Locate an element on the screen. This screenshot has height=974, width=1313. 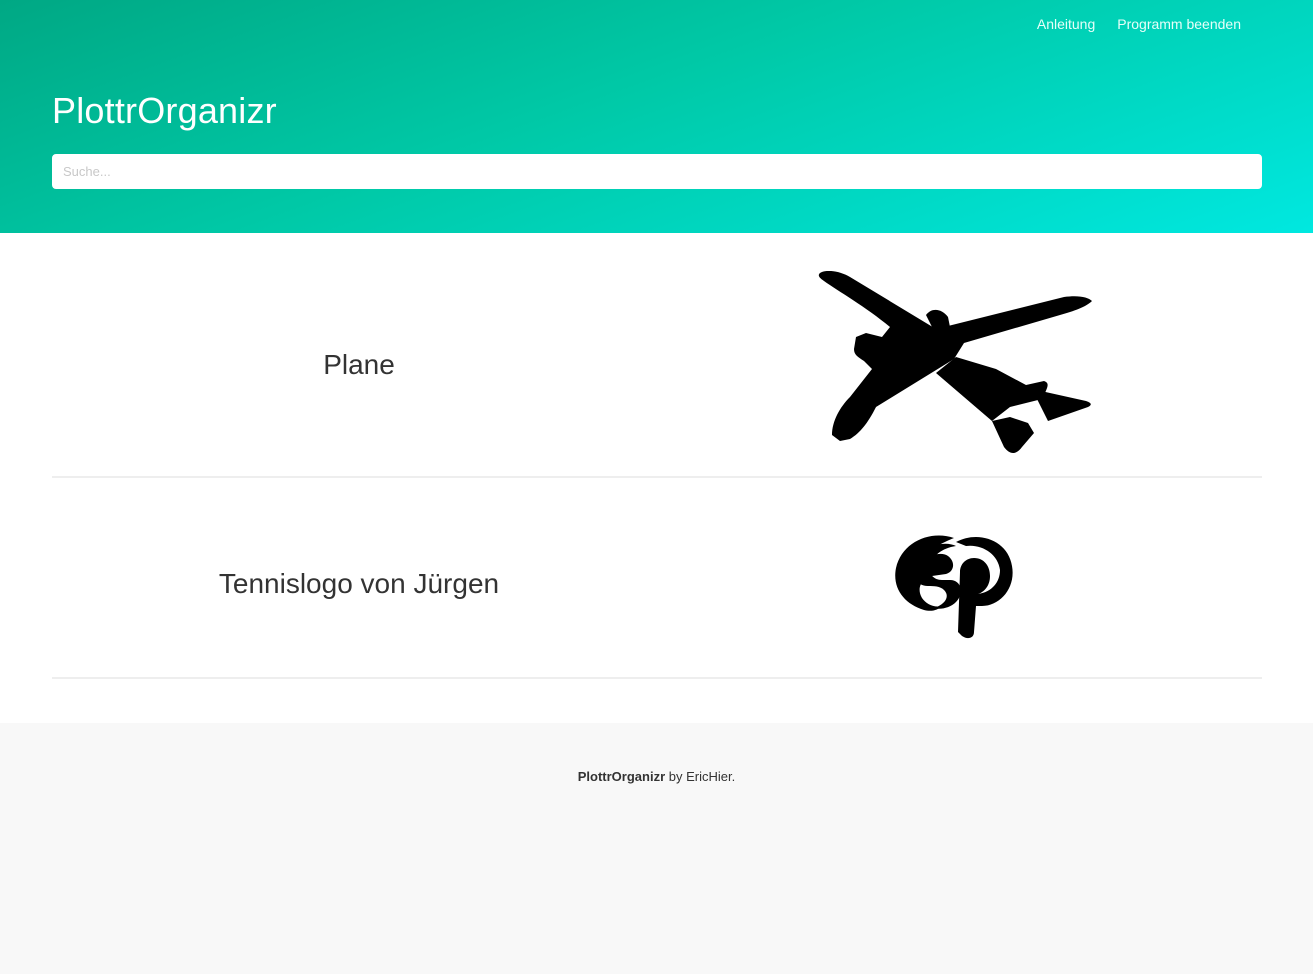
guide-link: Anleitung is located at coordinates (1066, 24).